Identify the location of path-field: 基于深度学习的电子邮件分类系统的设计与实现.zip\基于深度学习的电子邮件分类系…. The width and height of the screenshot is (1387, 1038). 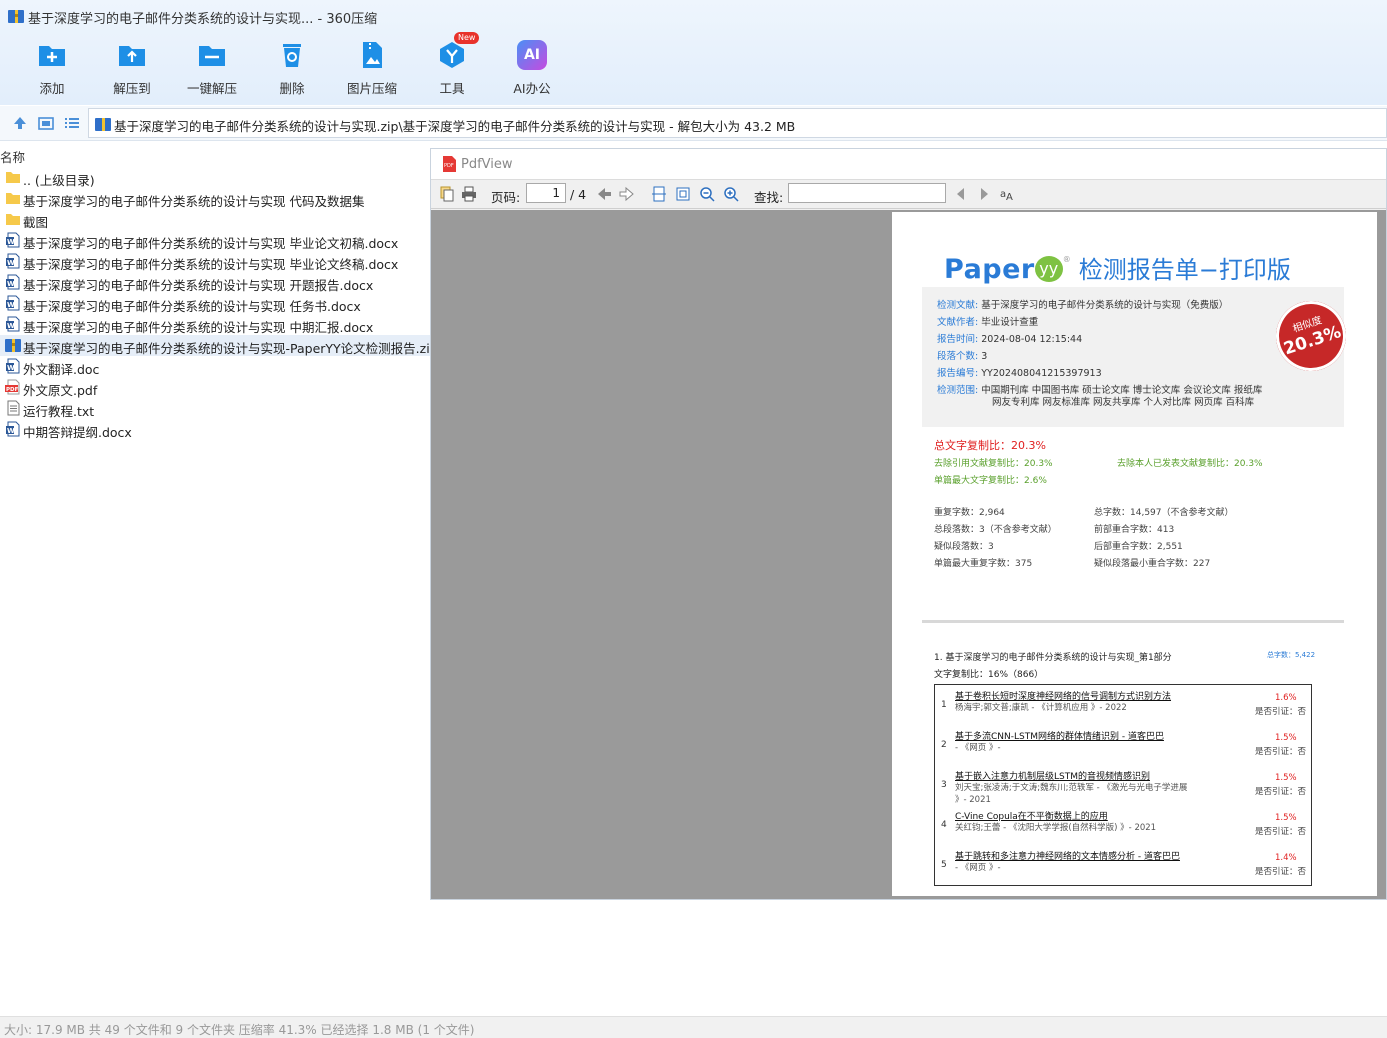
(737, 123).